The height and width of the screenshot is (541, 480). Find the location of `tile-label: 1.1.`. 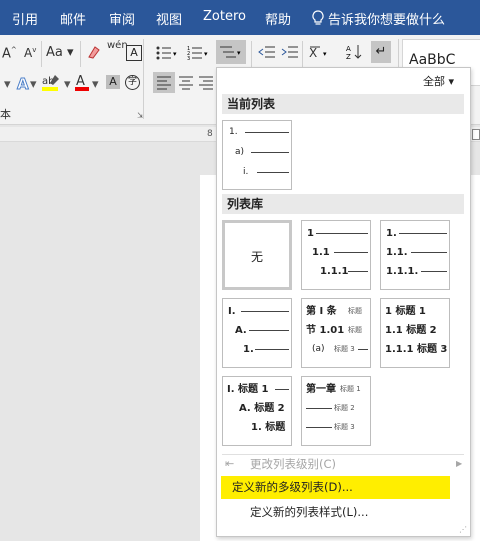

tile-label: 1.1. is located at coordinates (397, 252).